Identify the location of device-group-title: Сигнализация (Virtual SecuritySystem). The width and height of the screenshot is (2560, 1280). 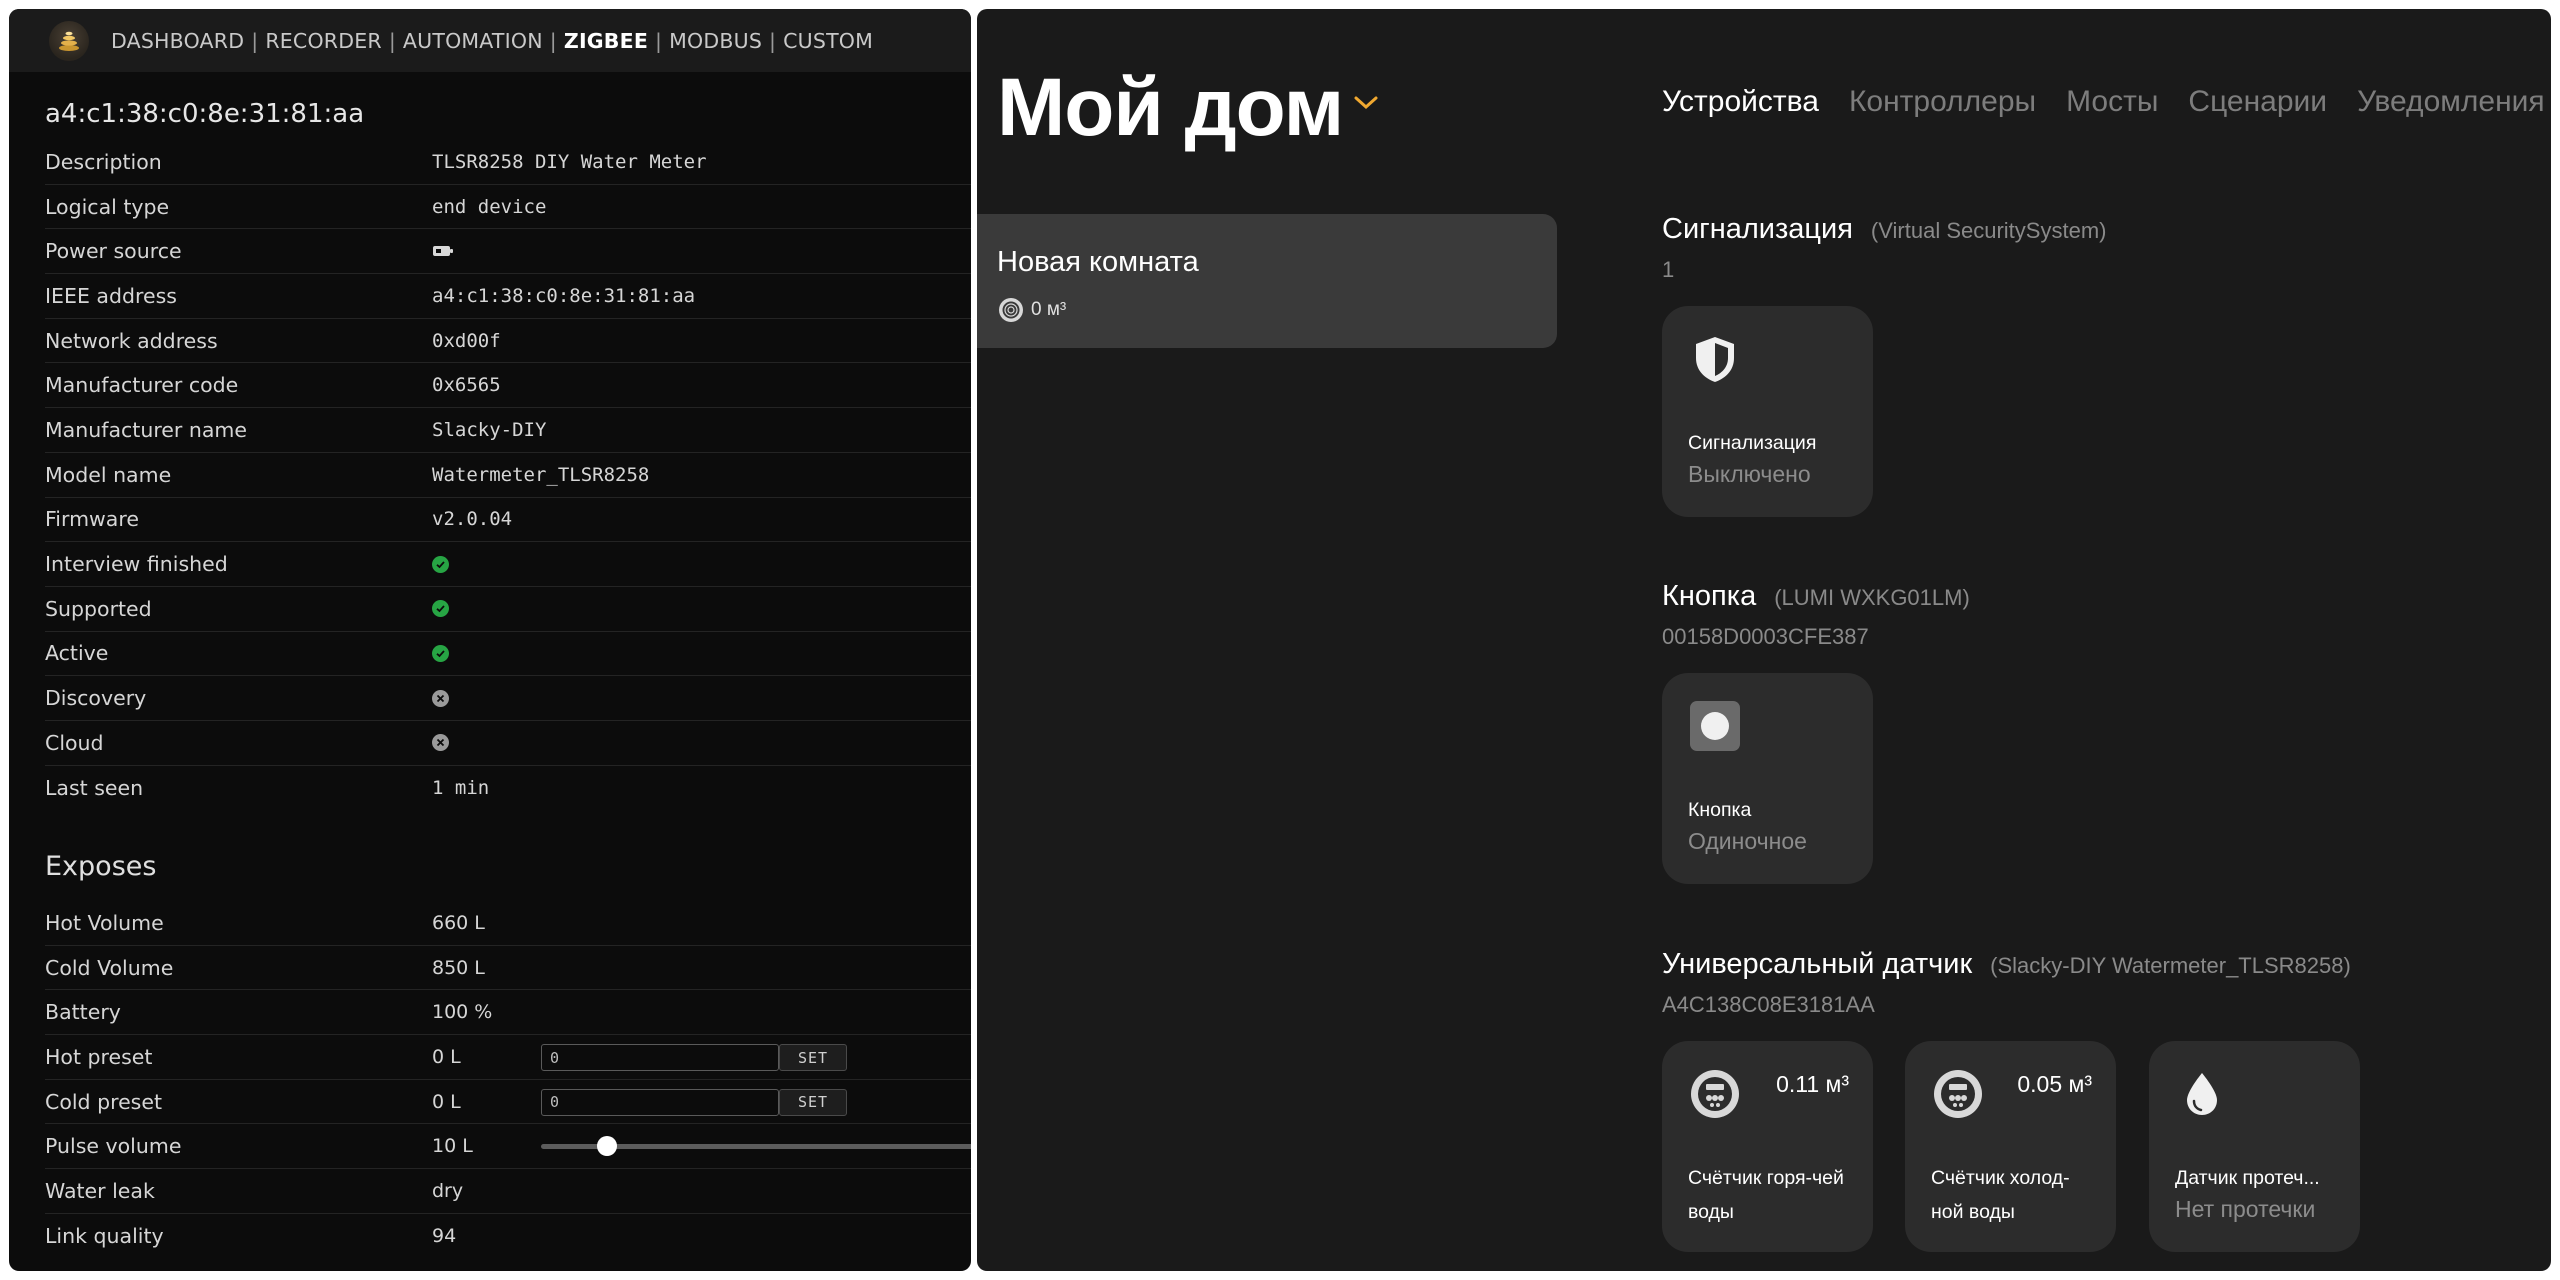
(1884, 229).